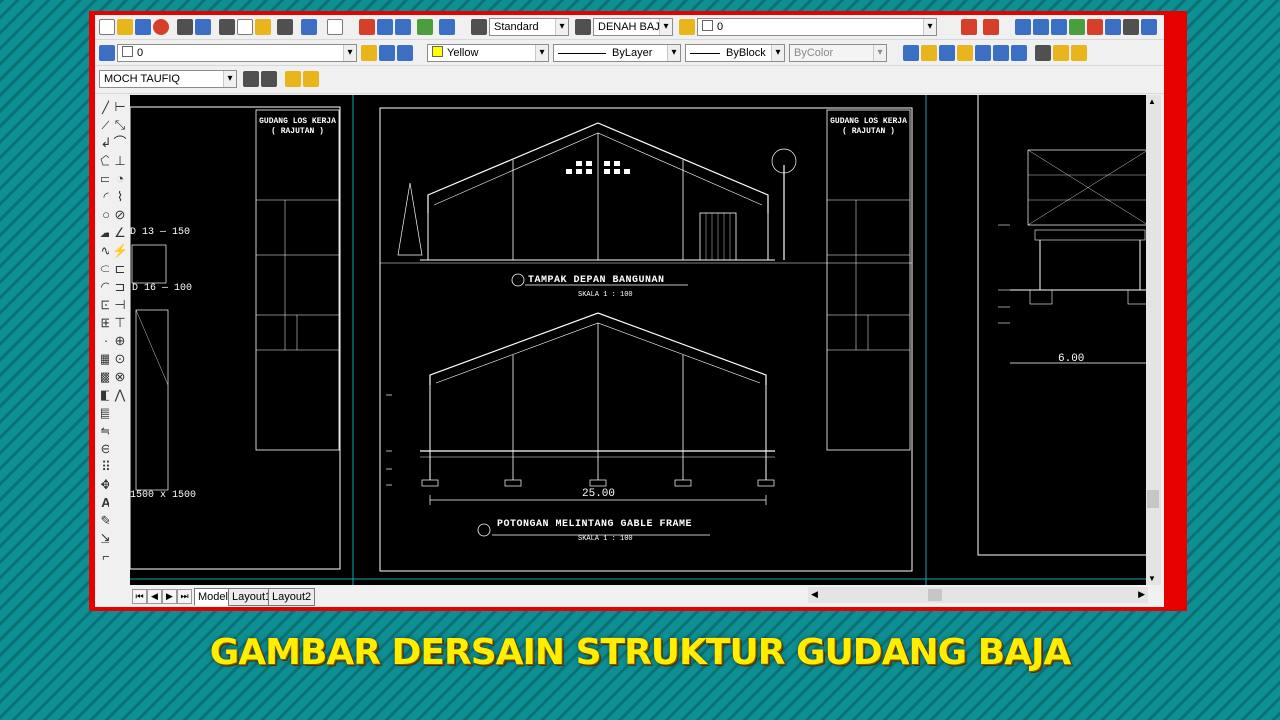  Describe the element at coordinates (983, 53) in the screenshot. I see `layer-merge-icon` at that location.